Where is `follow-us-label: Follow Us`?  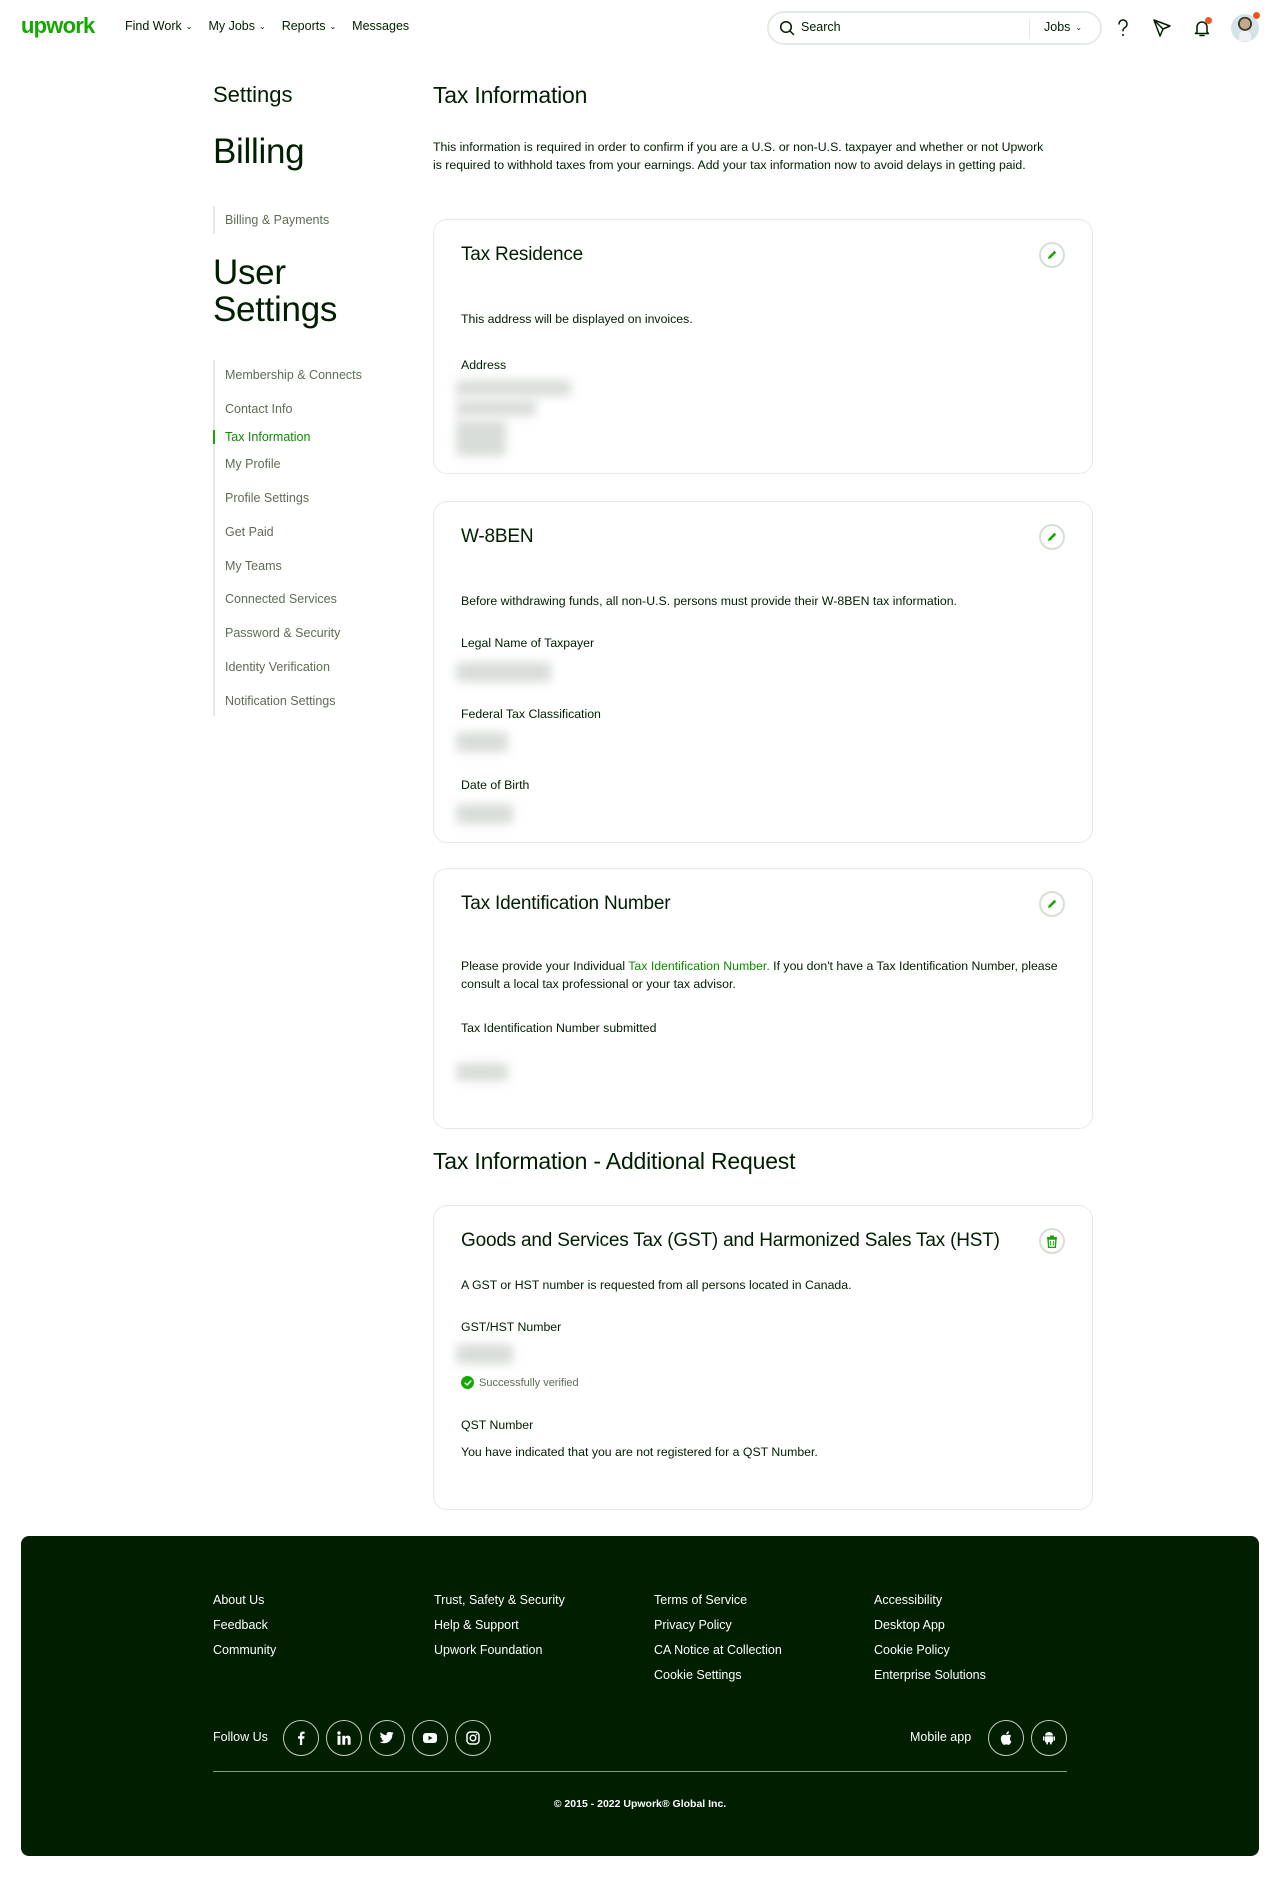
follow-us-label: Follow Us is located at coordinates (240, 1737).